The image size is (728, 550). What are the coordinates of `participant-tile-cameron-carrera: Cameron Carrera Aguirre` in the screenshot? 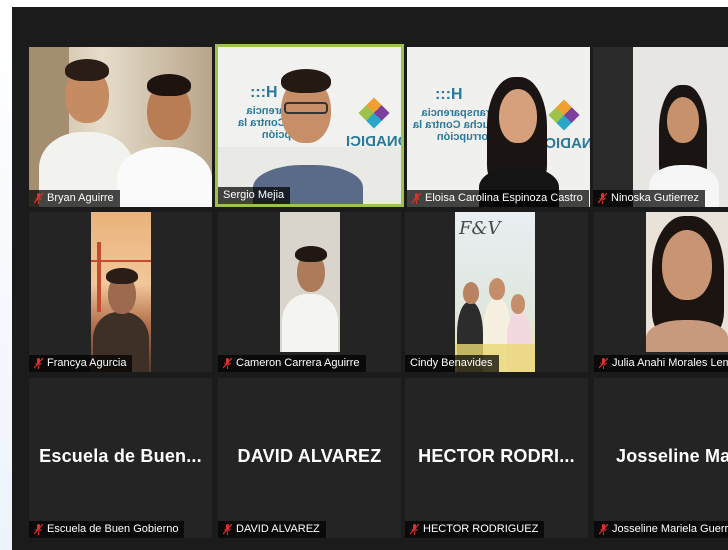 It's located at (309, 292).